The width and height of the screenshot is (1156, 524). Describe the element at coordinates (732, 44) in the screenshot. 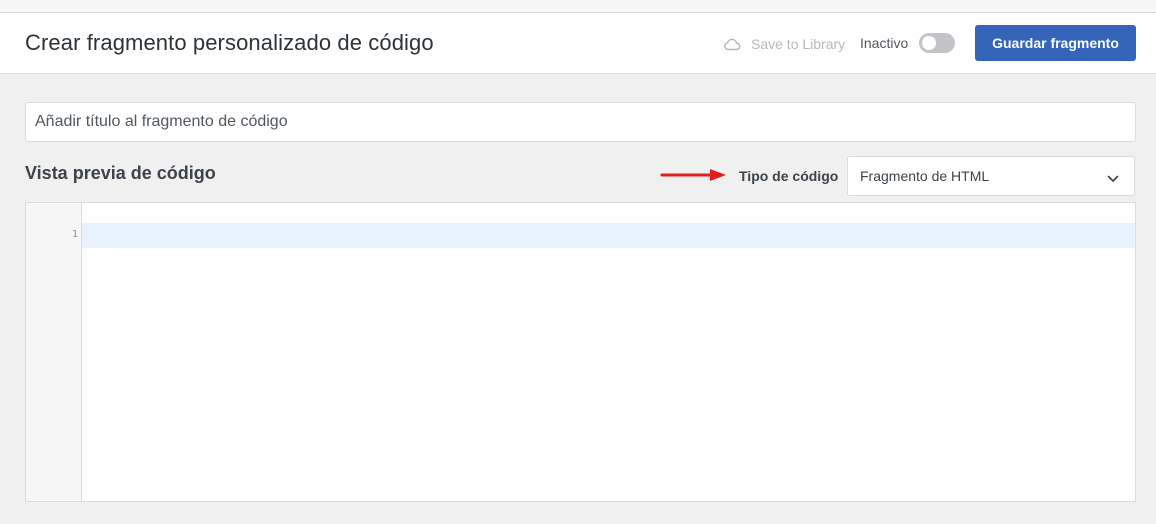

I see `cloud-icon` at that location.